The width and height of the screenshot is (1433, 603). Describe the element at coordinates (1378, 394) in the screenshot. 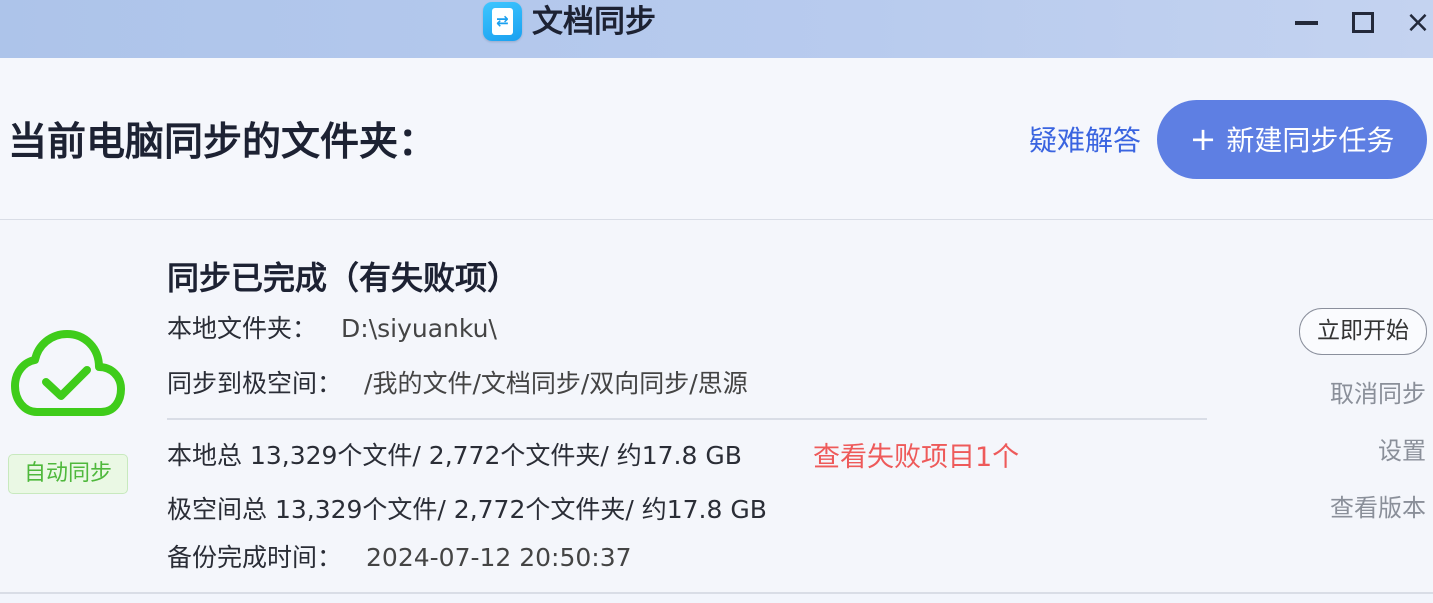

I see `cancel-sync-link: 取消同步` at that location.